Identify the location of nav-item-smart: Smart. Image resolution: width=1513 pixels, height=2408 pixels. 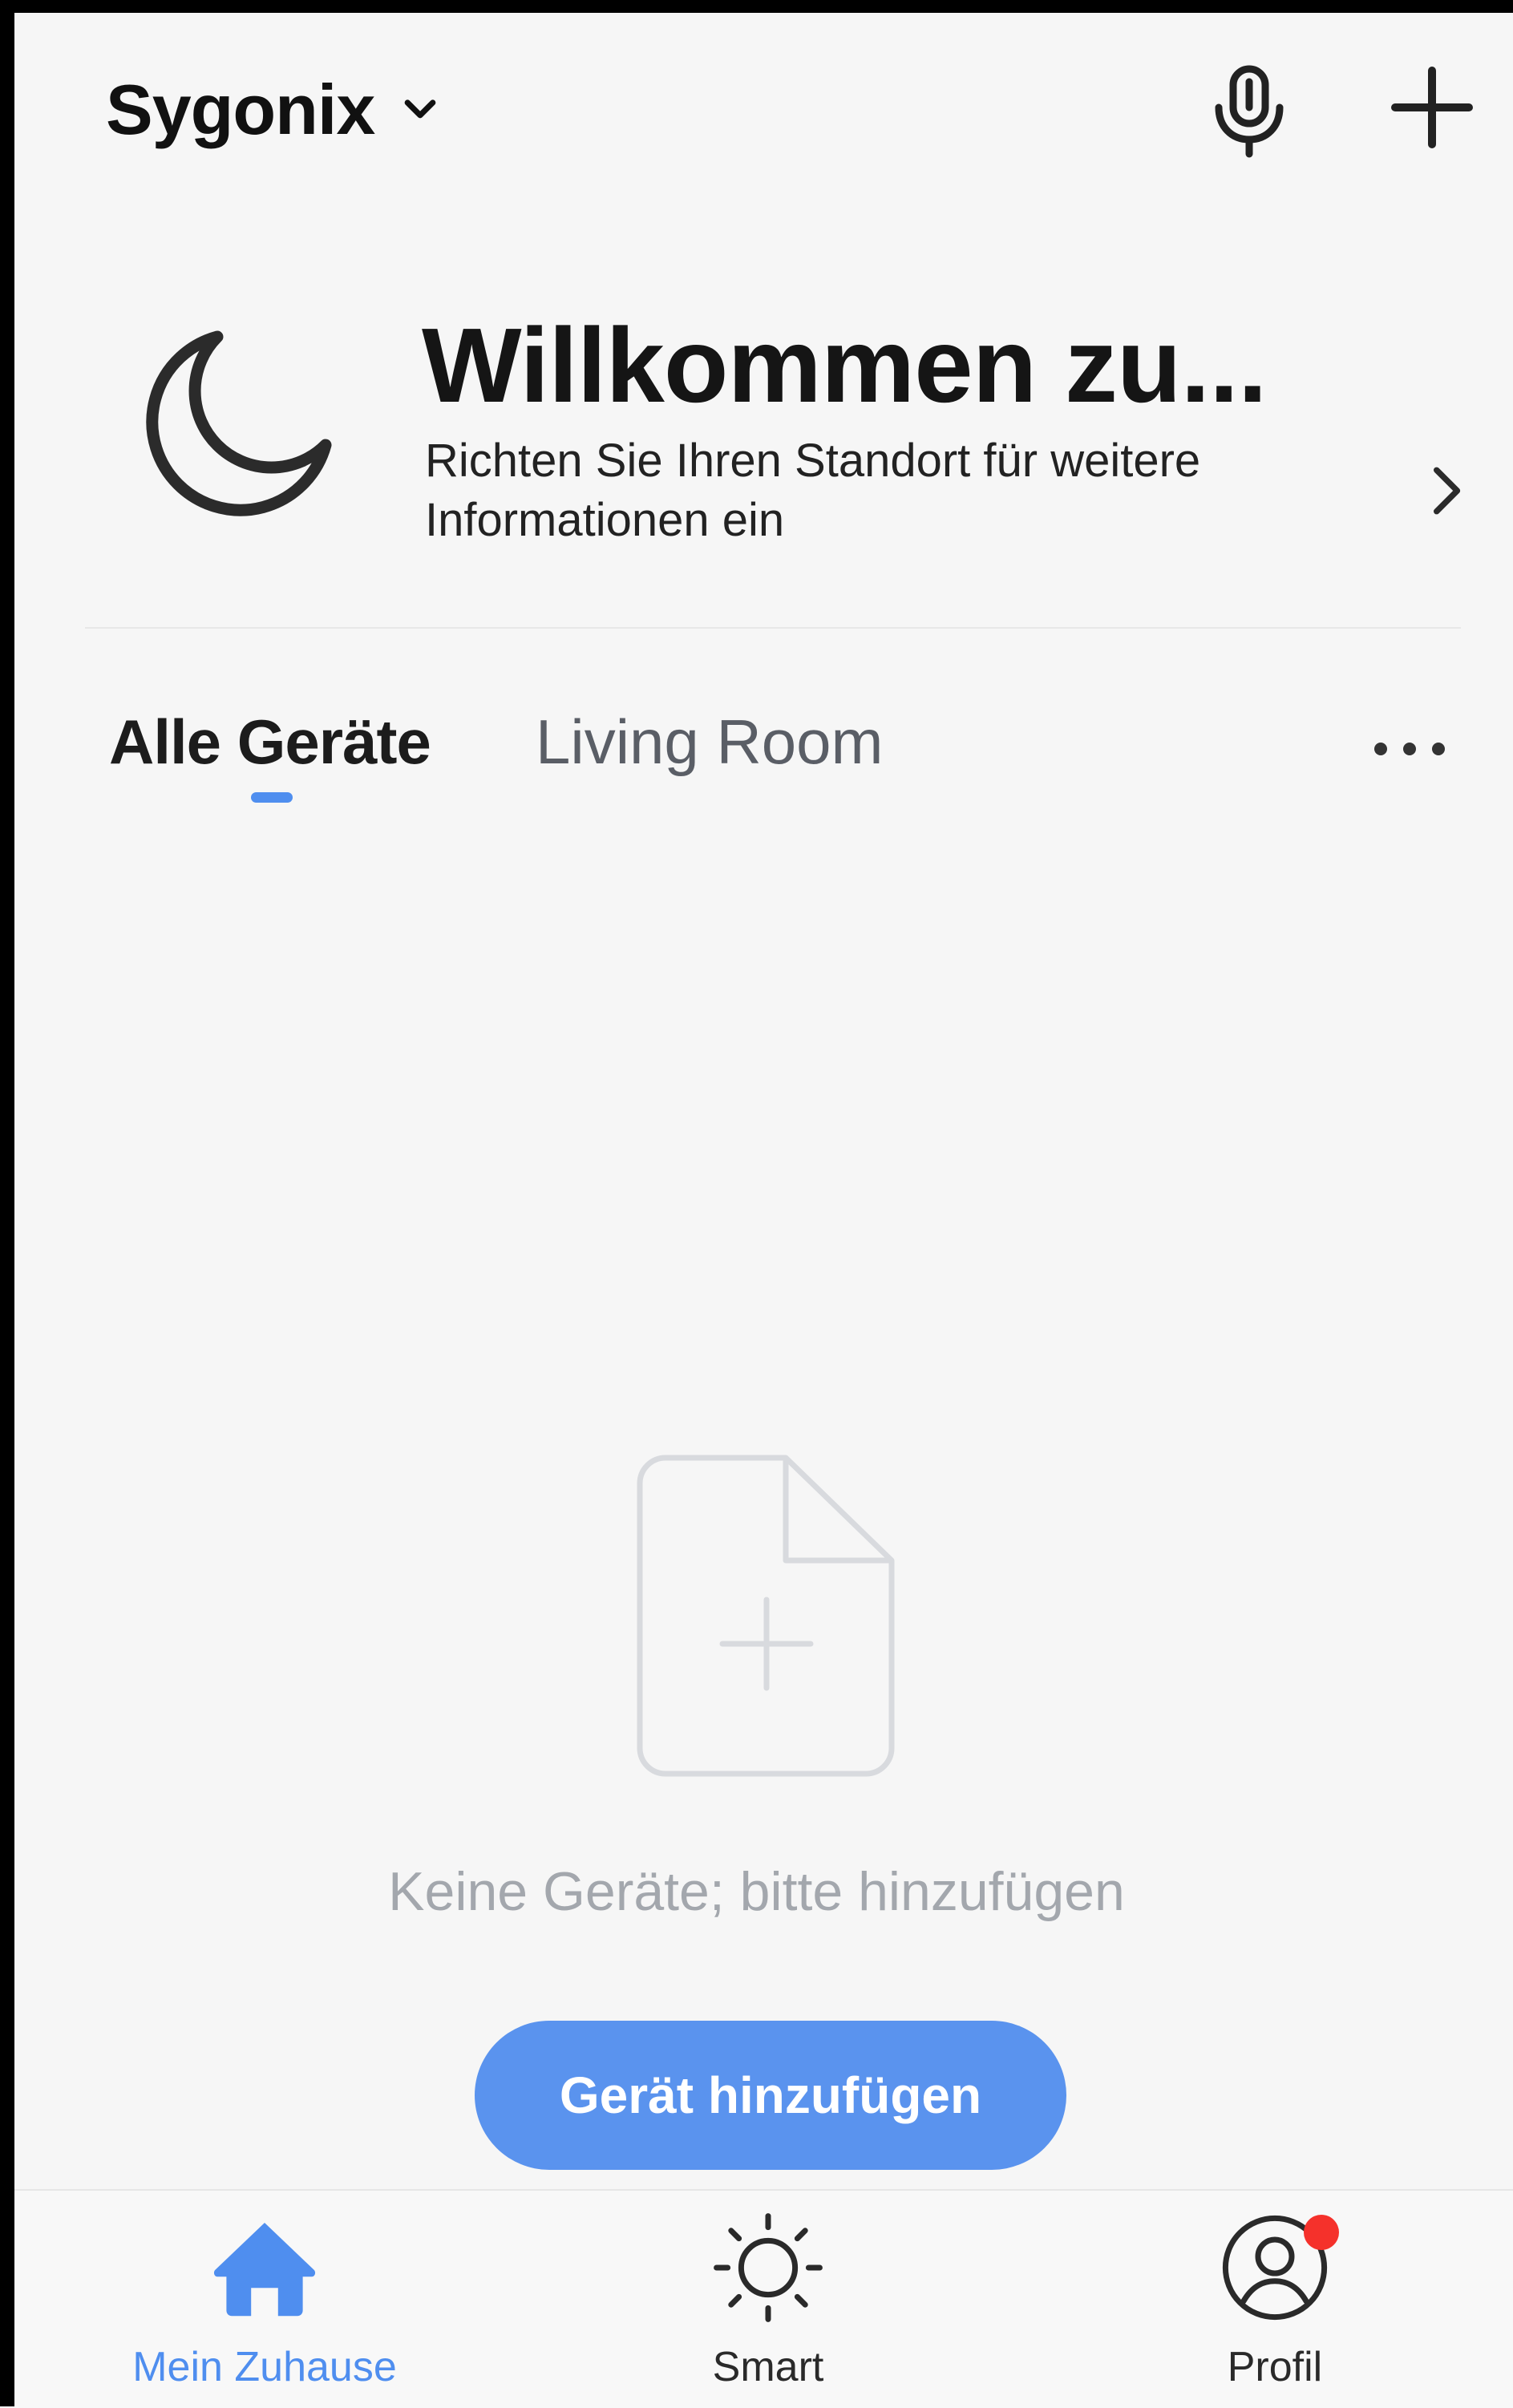
(768, 2299).